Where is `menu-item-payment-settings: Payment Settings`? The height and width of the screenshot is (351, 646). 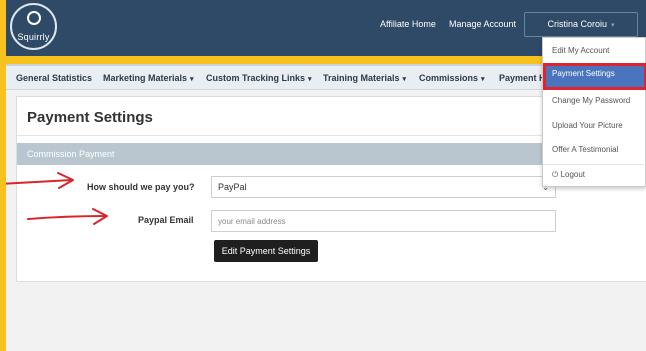
menu-item-payment-settings: Payment Settings is located at coordinates (594, 76).